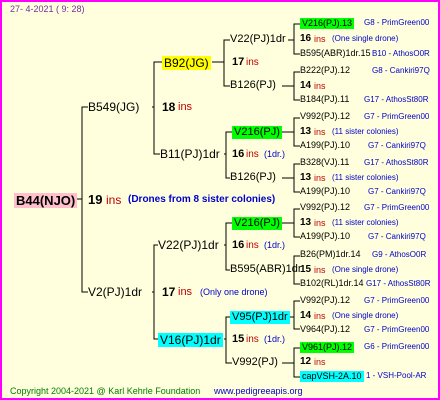 Image resolution: width=440 pixels, height=400 pixels. I want to click on gen4-node: B102(RL)1dr.14, so click(332, 283).